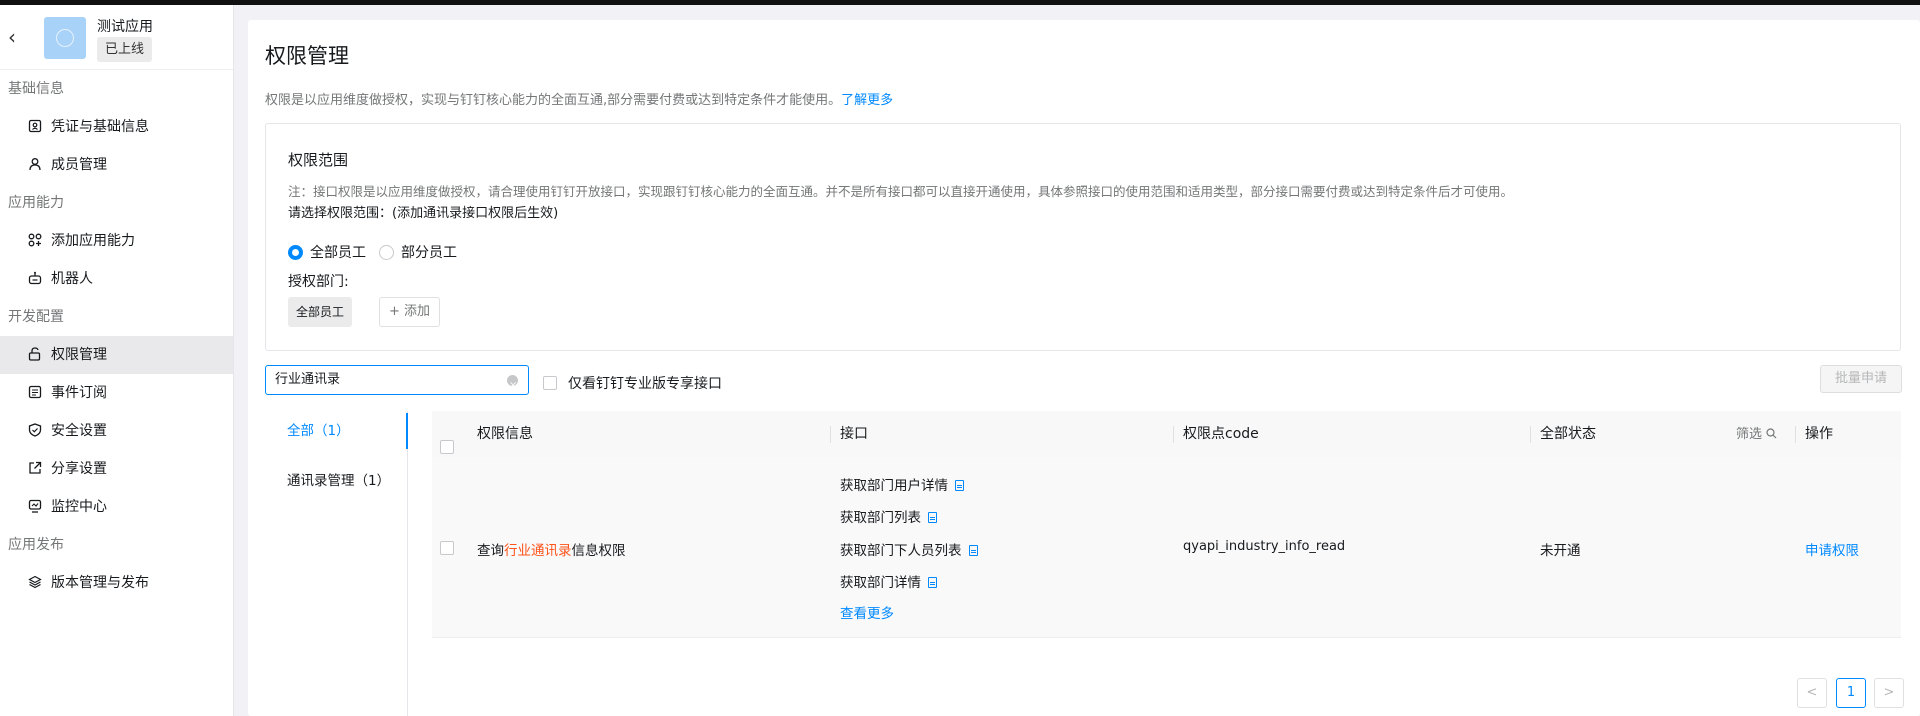  Describe the element at coordinates (125, 27) in the screenshot. I see `app-name: 测试应用` at that location.